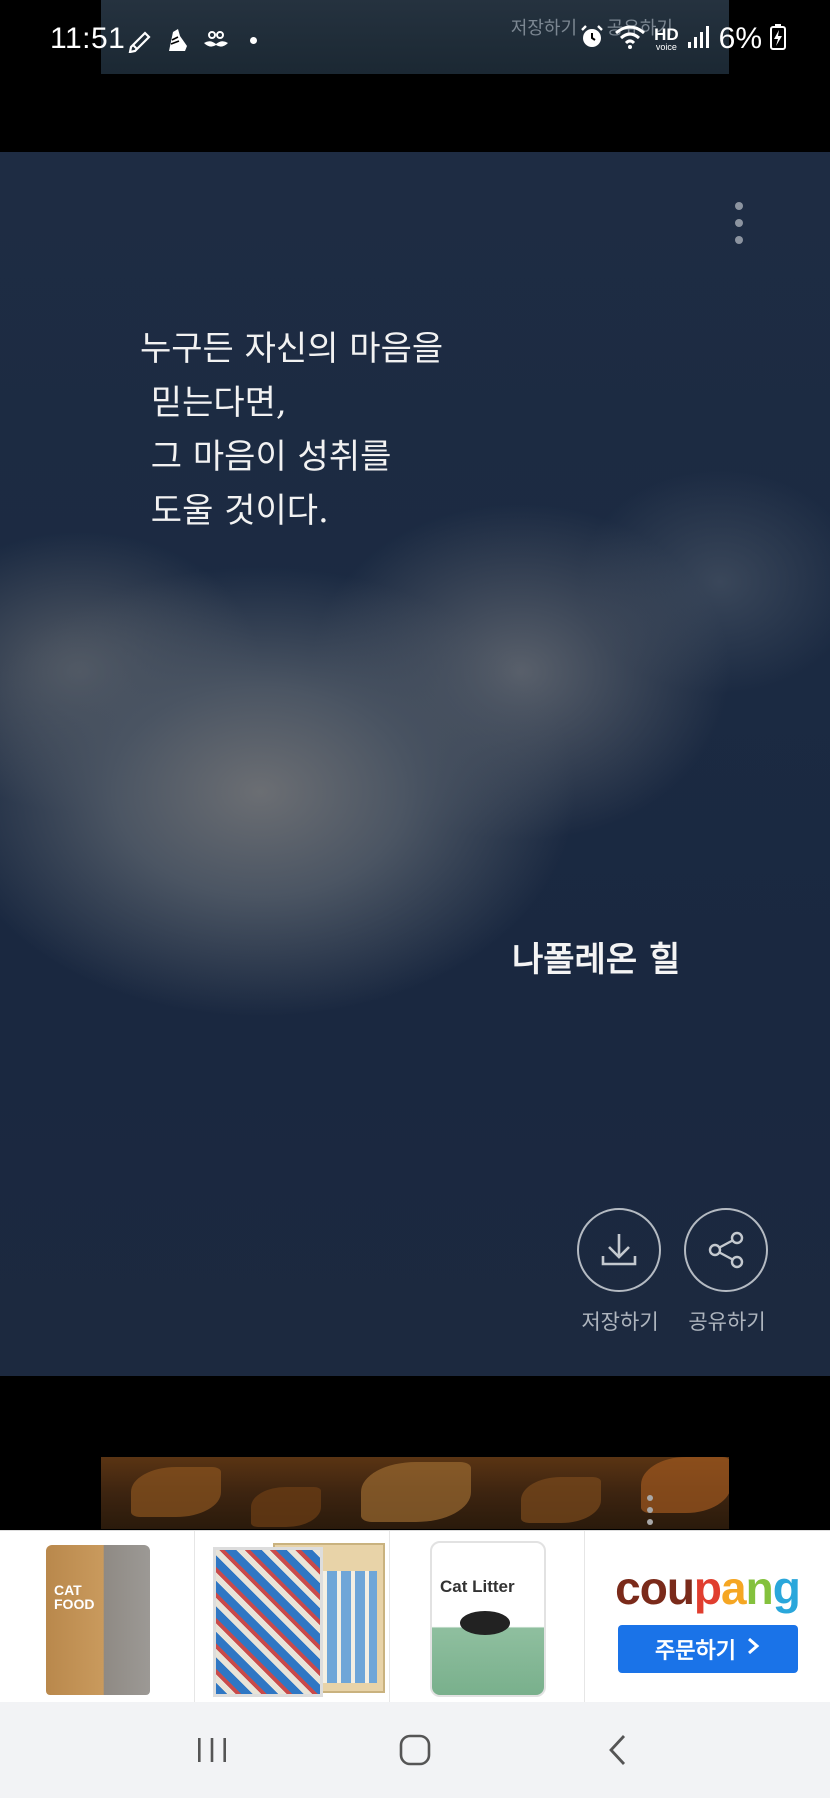 This screenshot has height=1798, width=830. Describe the element at coordinates (682, 39) in the screenshot. I see `system-icons: HD voice 6%` at that location.